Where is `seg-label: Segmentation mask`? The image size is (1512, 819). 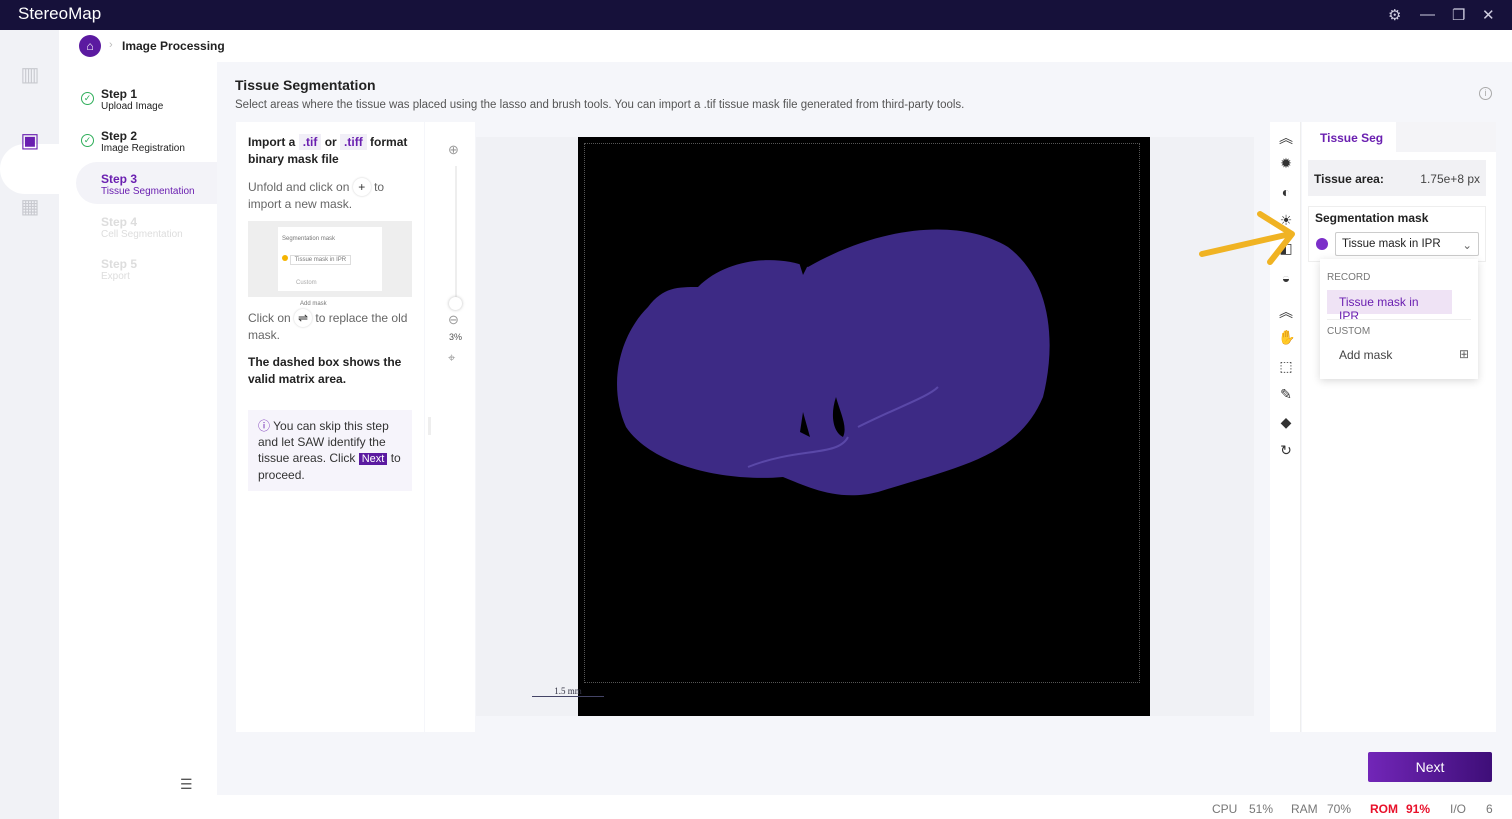
seg-label: Segmentation mask is located at coordinates (1372, 218).